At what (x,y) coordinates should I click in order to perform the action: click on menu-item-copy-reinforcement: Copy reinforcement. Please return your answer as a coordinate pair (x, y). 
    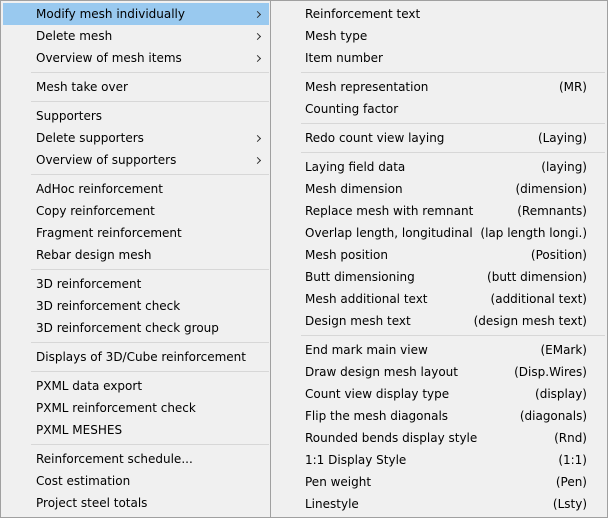
    Looking at the image, I should click on (136, 211).